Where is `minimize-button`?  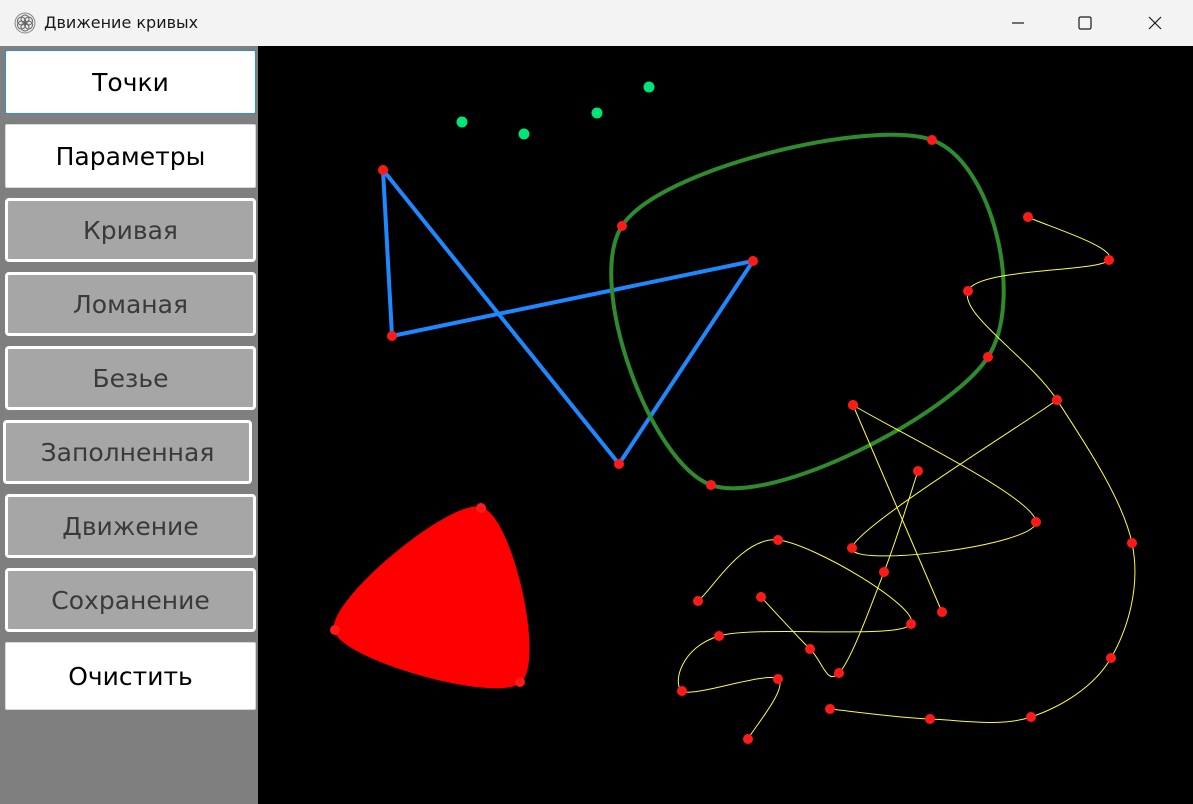 minimize-button is located at coordinates (1018, 23).